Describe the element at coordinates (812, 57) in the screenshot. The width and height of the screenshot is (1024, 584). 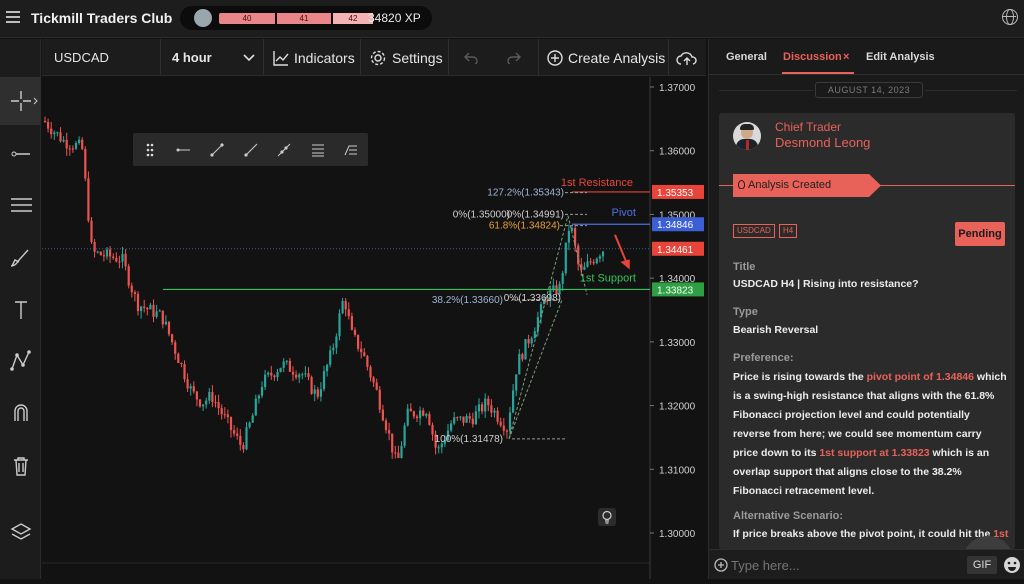
I see `tab-discussion: Discussion` at that location.